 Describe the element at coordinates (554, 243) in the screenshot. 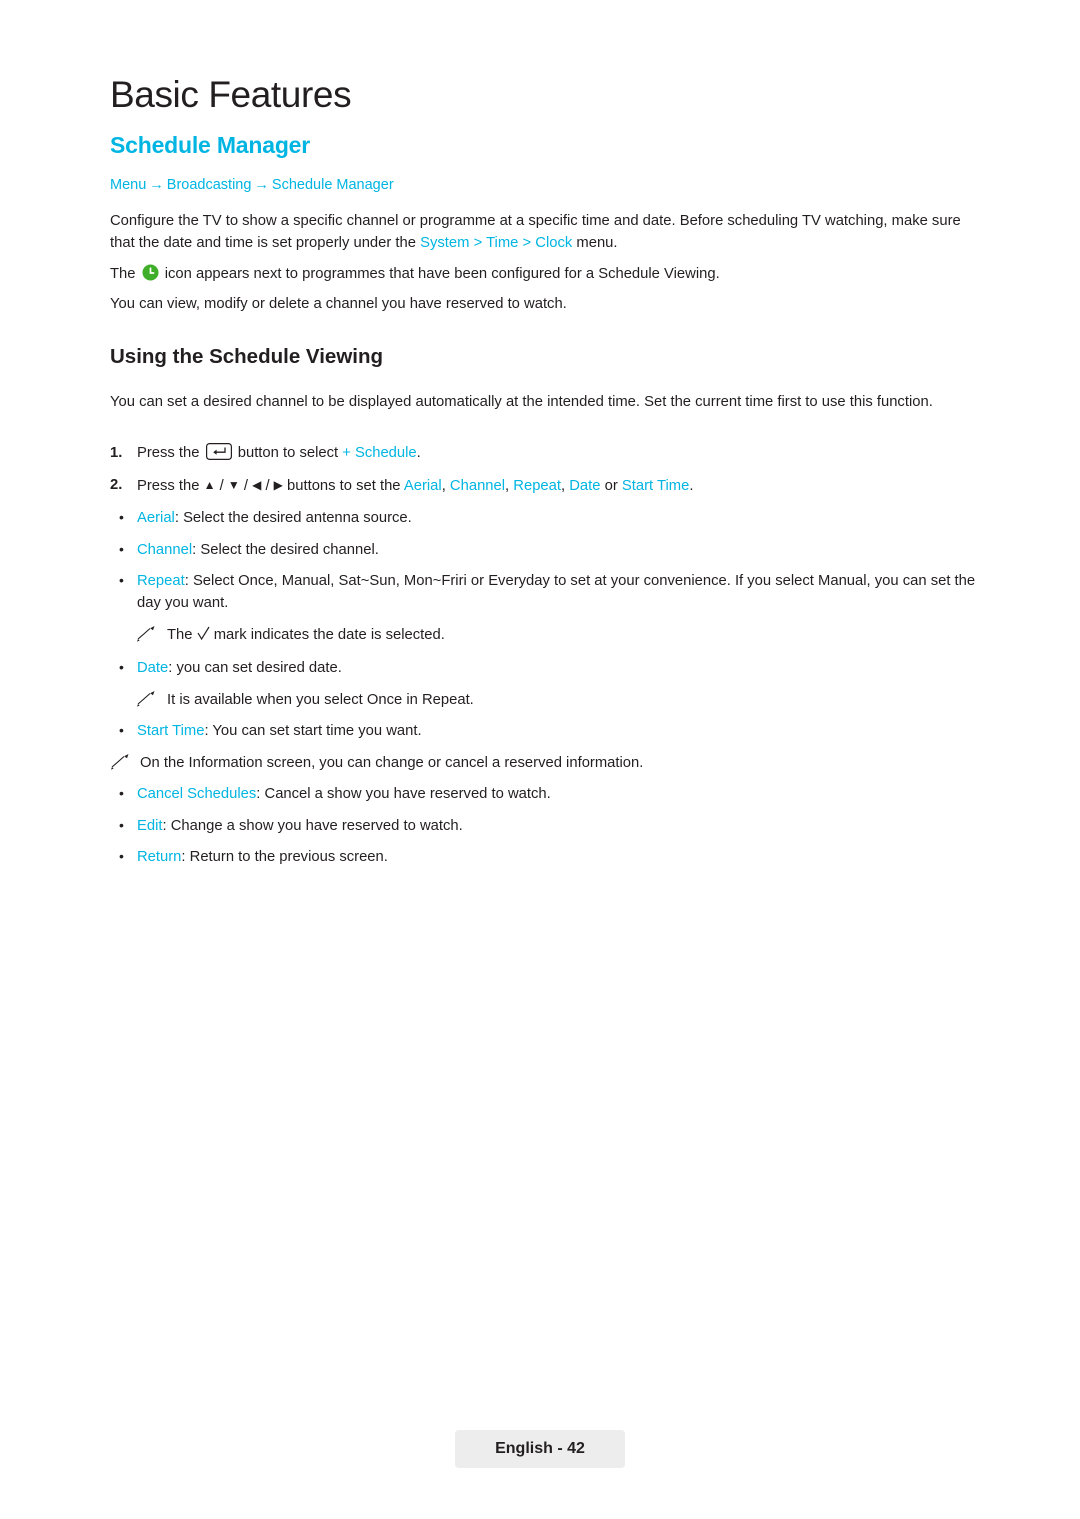

I see `menu-path-clock: Clock` at that location.